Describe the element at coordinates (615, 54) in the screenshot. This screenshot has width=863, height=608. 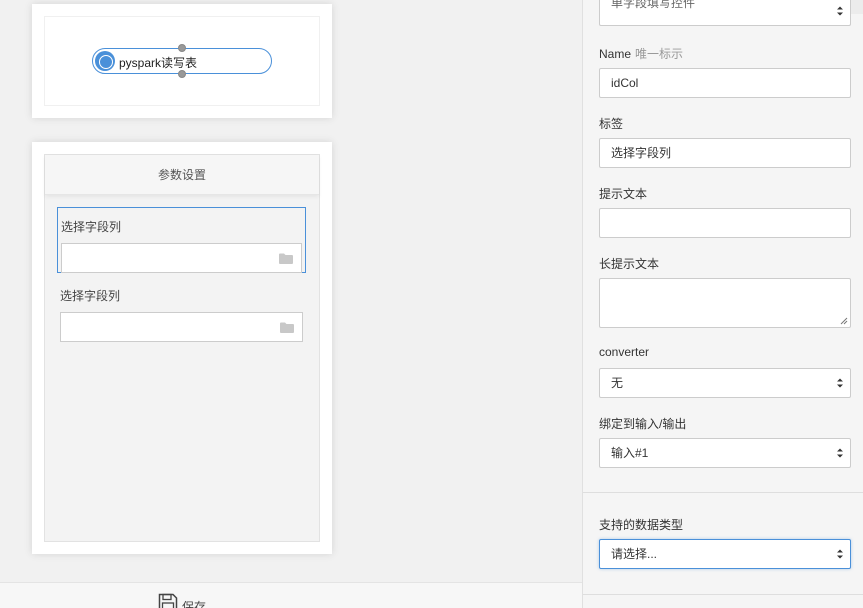
I see `name-label-text: Name` at that location.